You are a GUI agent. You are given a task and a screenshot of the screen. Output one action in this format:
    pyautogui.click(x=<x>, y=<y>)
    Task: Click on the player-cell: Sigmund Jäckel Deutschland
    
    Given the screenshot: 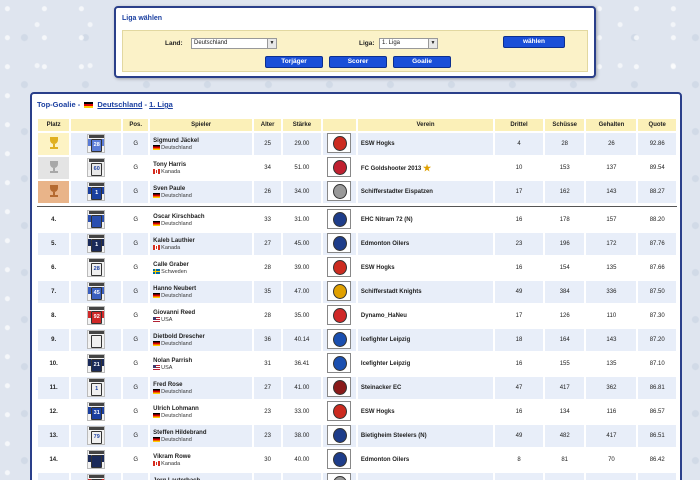 What is the action you would take?
    pyautogui.click(x=201, y=144)
    